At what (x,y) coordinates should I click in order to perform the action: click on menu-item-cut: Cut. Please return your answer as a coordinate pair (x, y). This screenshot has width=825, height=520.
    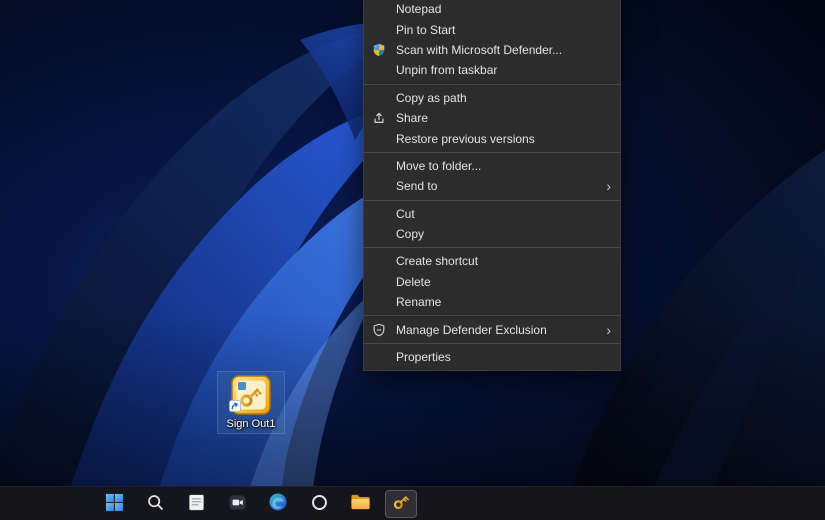
    Looking at the image, I should click on (492, 214).